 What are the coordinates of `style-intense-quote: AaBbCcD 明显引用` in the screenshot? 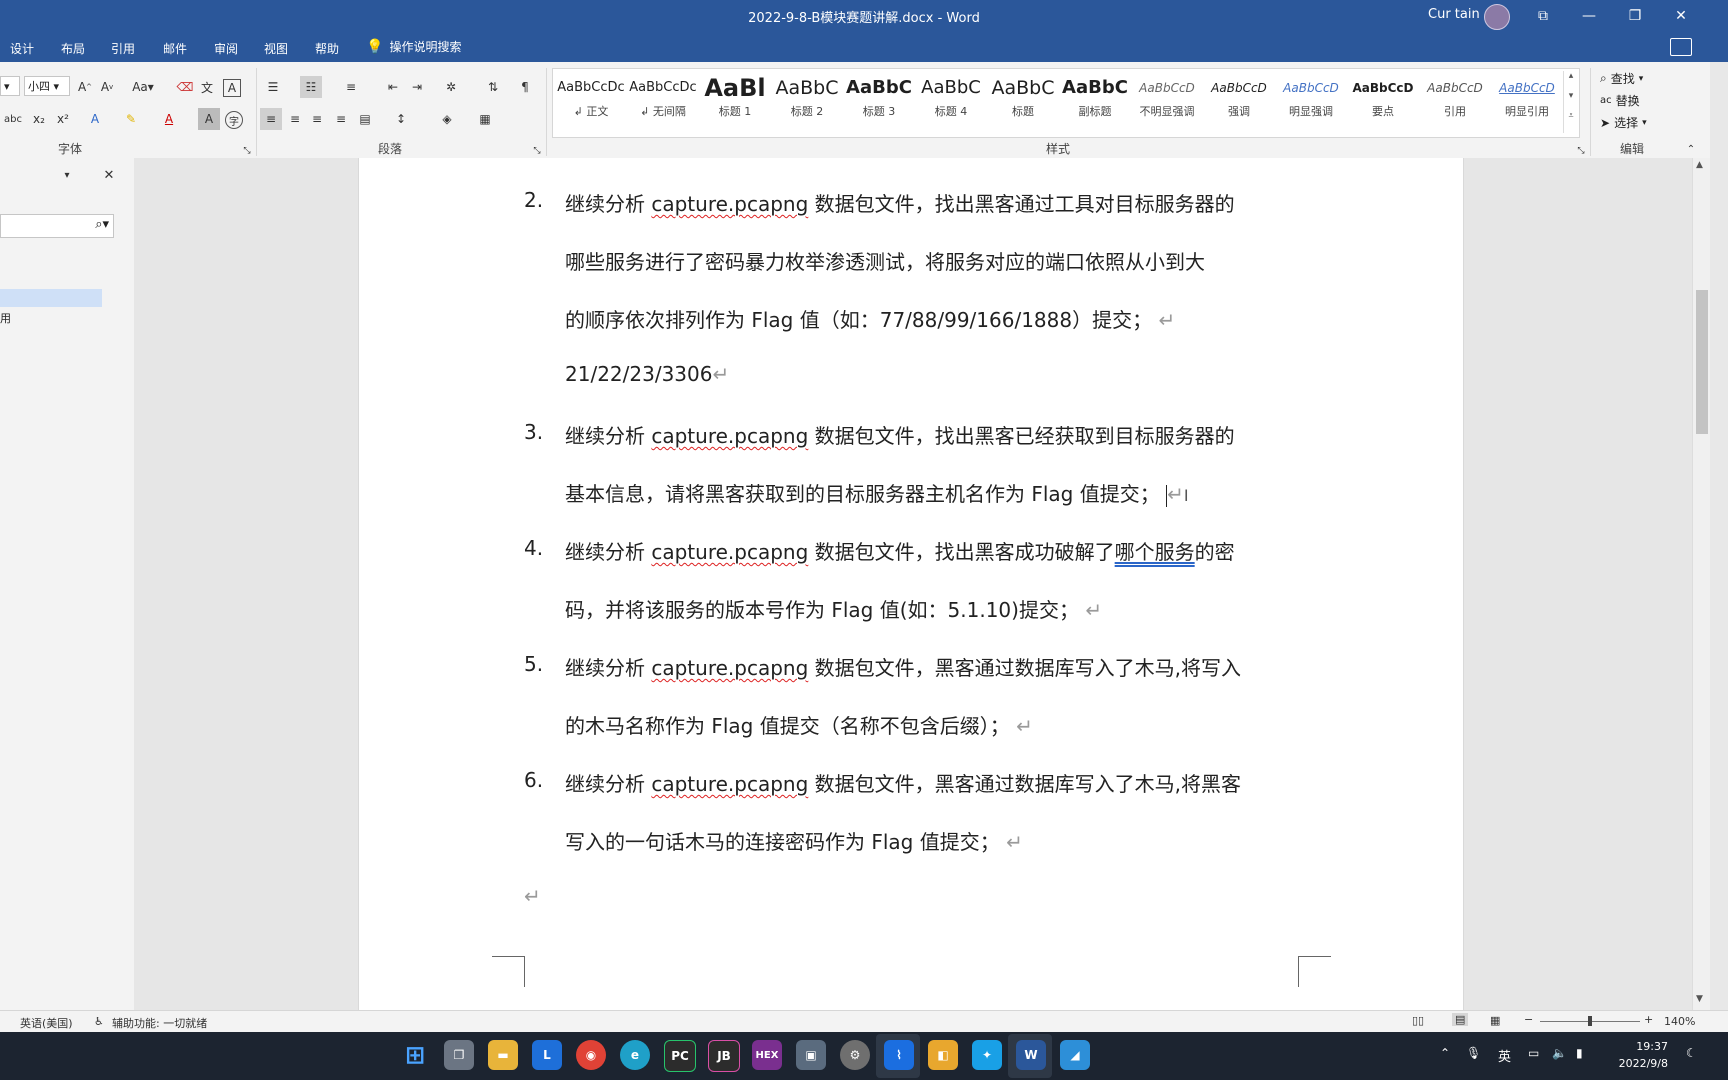 It's located at (1527, 102).